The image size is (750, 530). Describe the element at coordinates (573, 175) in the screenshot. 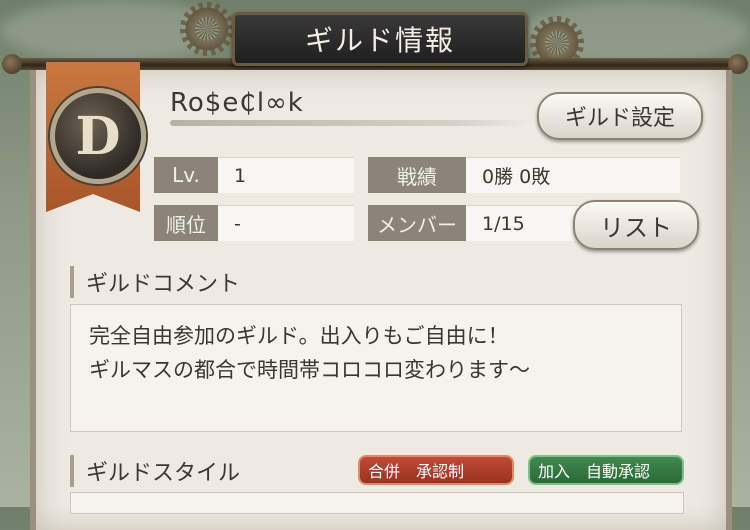

I see `record-value: 0勝 0敗` at that location.